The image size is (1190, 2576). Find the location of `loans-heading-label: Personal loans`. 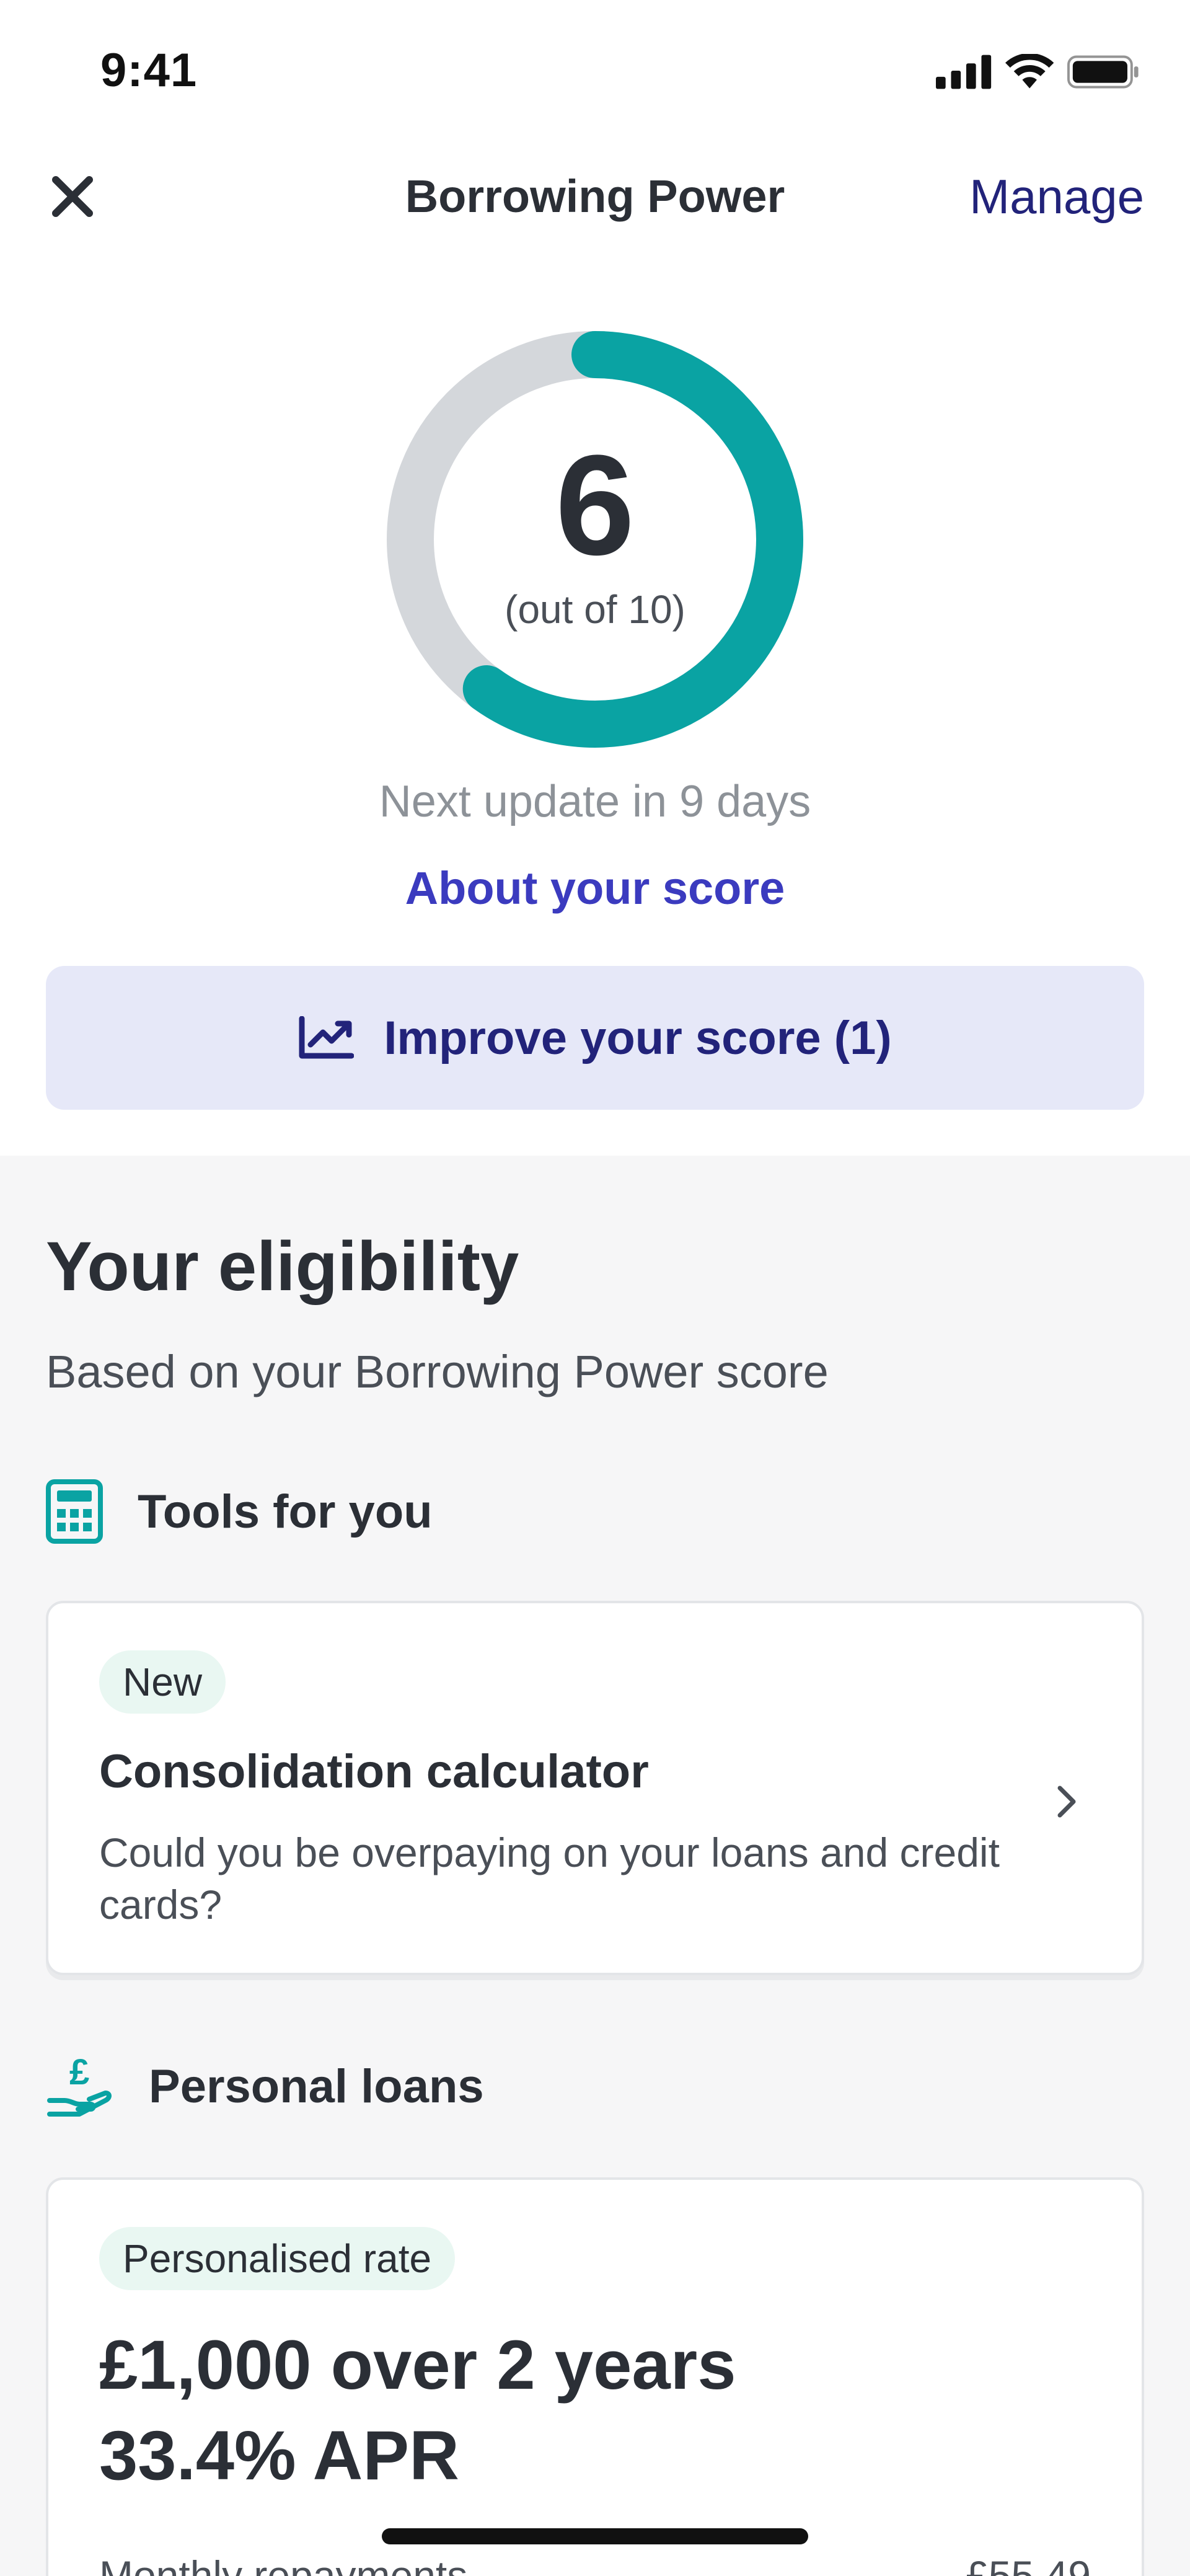

loans-heading-label: Personal loans is located at coordinates (316, 2086).